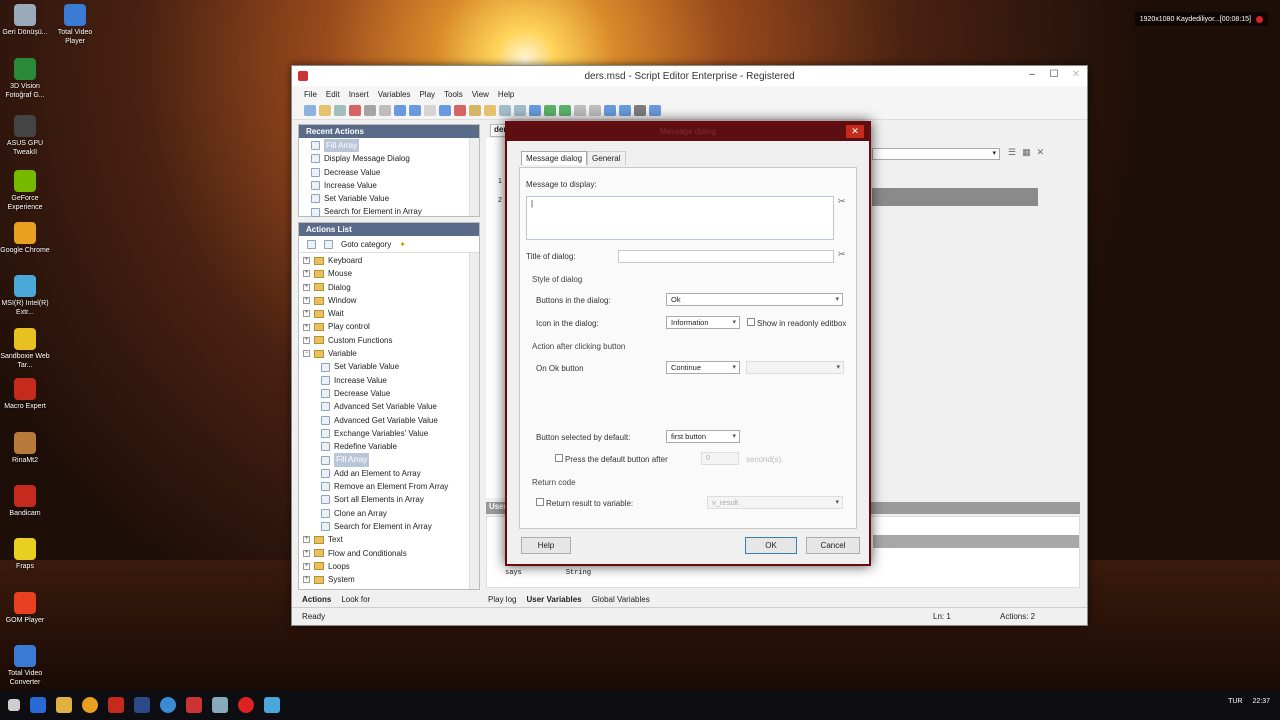  Describe the element at coordinates (391, 260) in the screenshot. I see `category-item: + Keyboard` at that location.